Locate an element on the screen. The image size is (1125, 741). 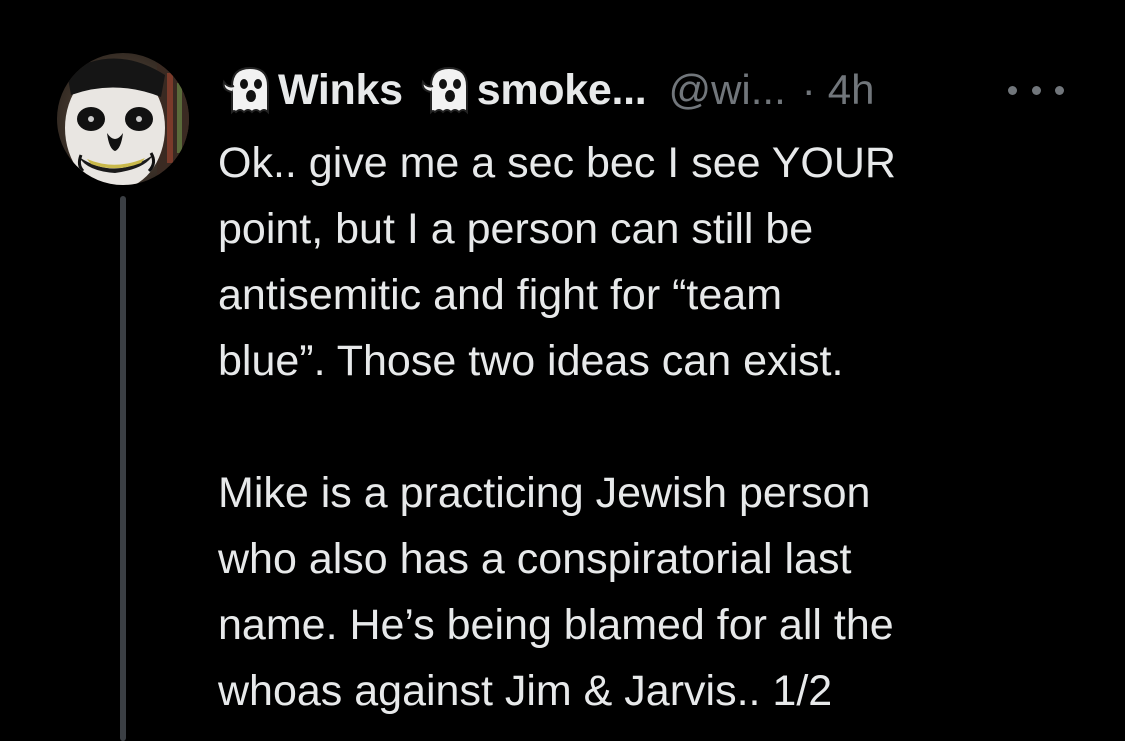
tweet-header: Winks smoke... @wi... · 4h is located at coordinates (546, 90).